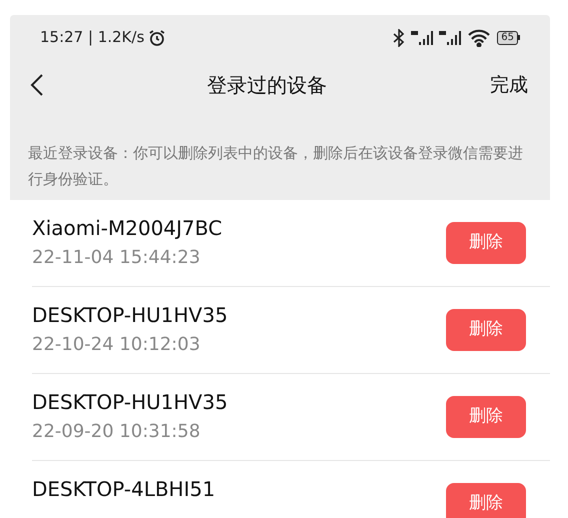 The width and height of the screenshot is (568, 518). I want to click on login-time: 22-09-20 10:31:58, so click(117, 432).